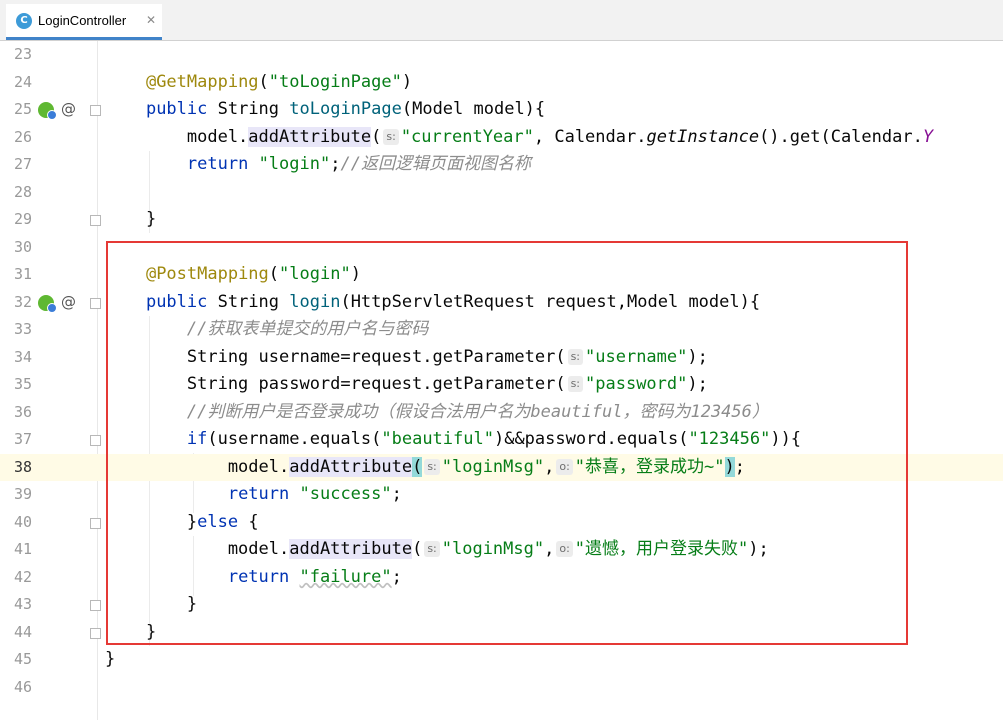 This screenshot has height=720, width=1003. What do you see at coordinates (279, 81) in the screenshot?
I see `code-text: @GetMapping("toLoginPage")` at bounding box center [279, 81].